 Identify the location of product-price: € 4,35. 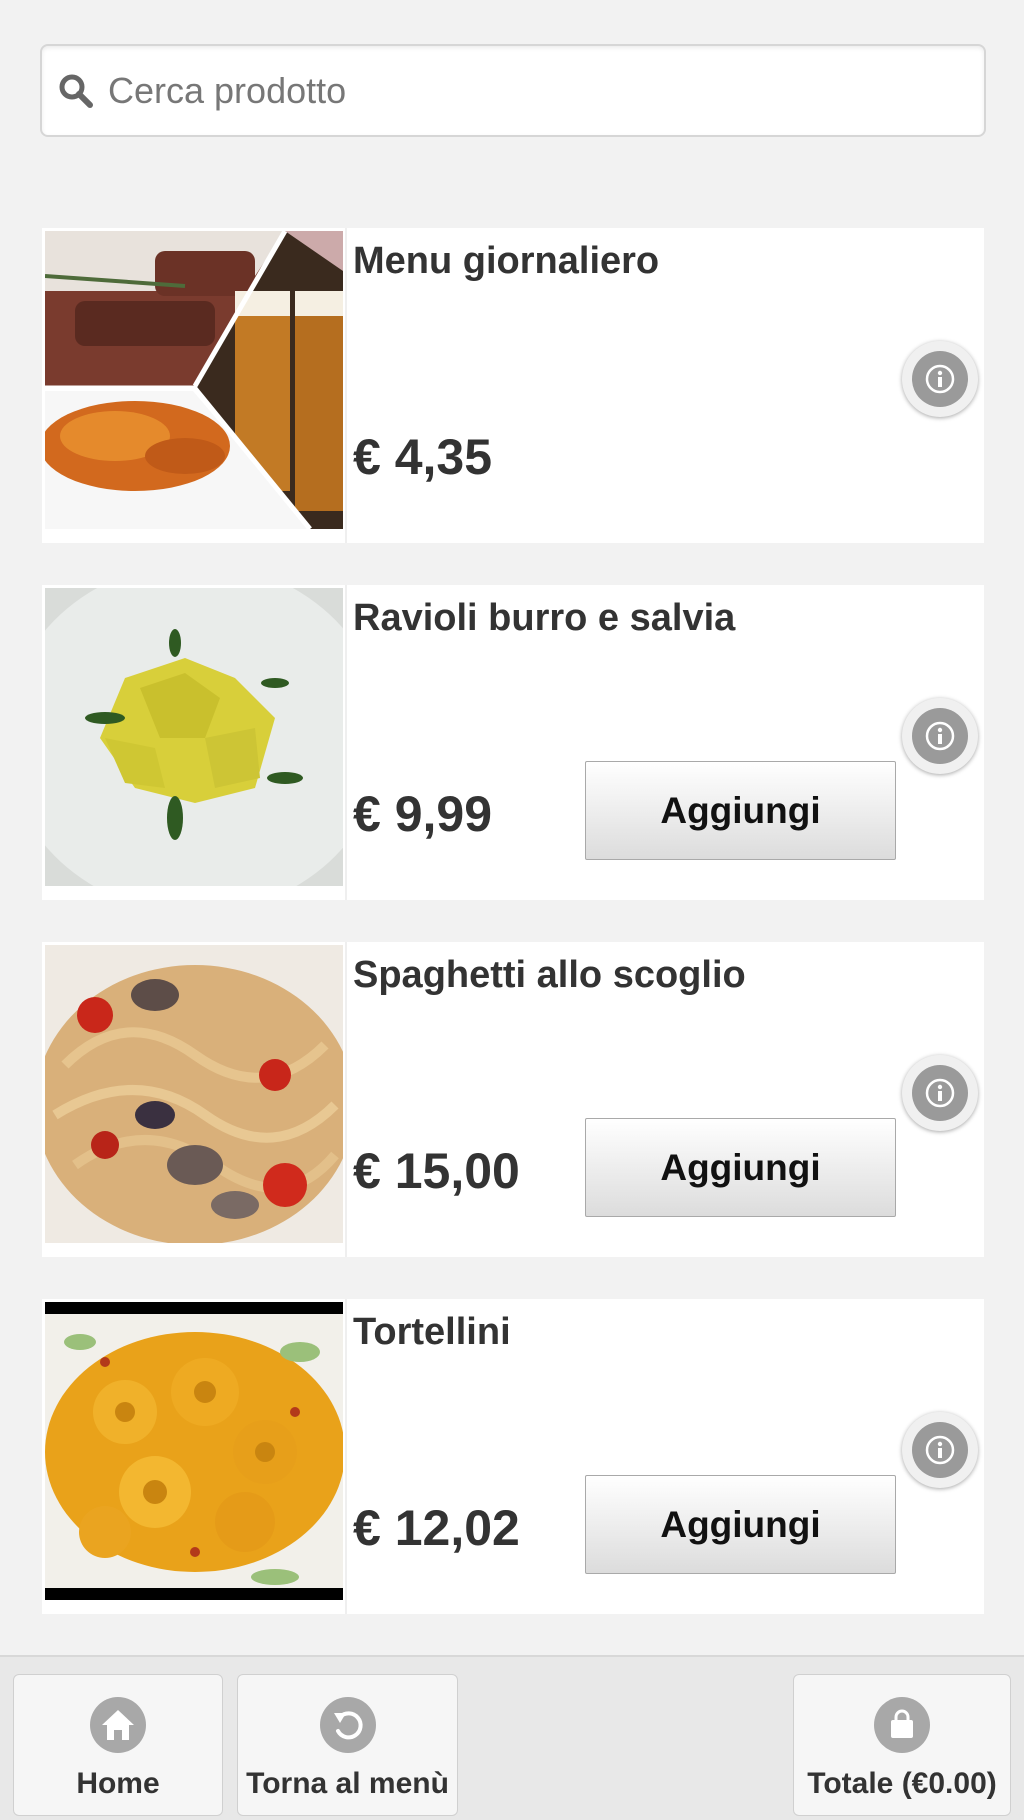
(423, 457).